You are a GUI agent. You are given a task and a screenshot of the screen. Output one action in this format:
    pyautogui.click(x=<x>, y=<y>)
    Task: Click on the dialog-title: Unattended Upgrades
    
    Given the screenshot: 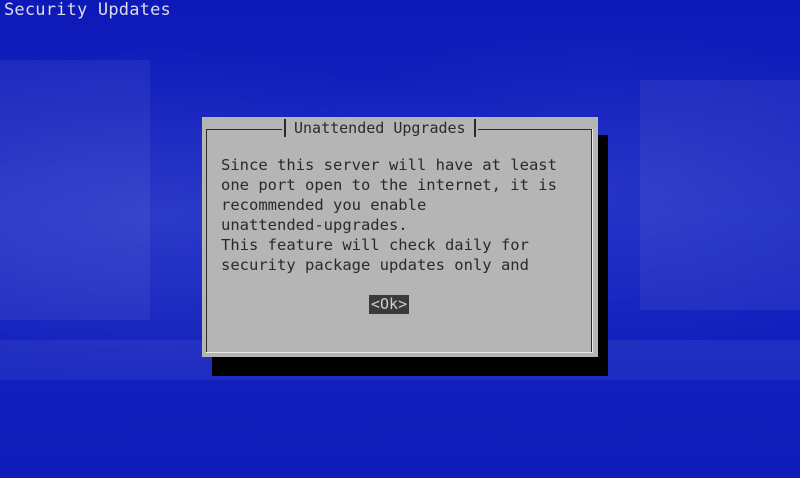 What is the action you would take?
    pyautogui.click(x=380, y=128)
    